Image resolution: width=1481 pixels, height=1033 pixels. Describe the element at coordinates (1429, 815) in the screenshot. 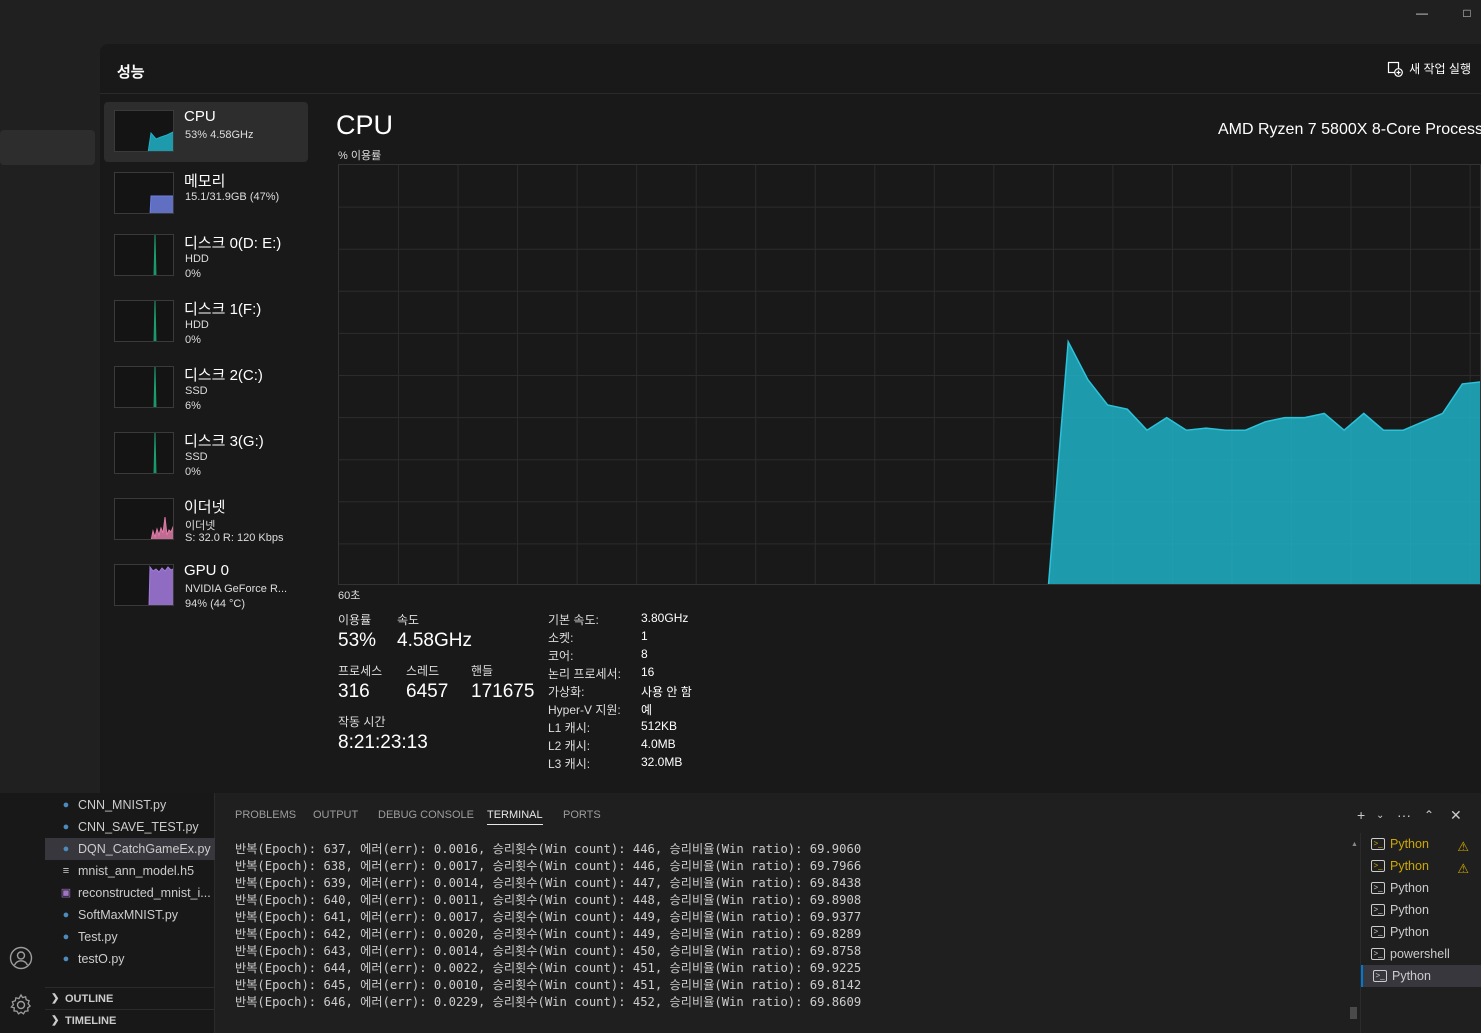

I see `maximize-panel-icon: ⌃` at that location.